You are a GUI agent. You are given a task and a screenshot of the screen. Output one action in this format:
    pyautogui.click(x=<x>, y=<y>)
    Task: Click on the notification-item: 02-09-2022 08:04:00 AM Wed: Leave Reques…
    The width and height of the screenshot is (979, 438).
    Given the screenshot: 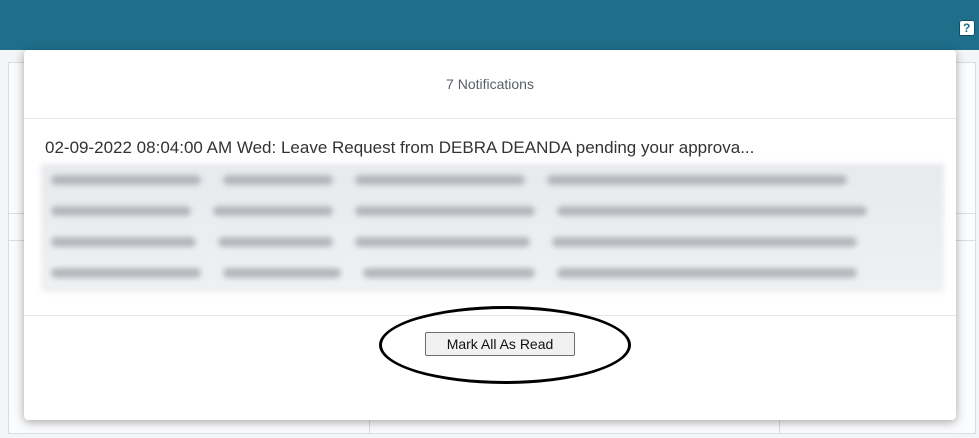 What is the action you would take?
    pyautogui.click(x=497, y=148)
    